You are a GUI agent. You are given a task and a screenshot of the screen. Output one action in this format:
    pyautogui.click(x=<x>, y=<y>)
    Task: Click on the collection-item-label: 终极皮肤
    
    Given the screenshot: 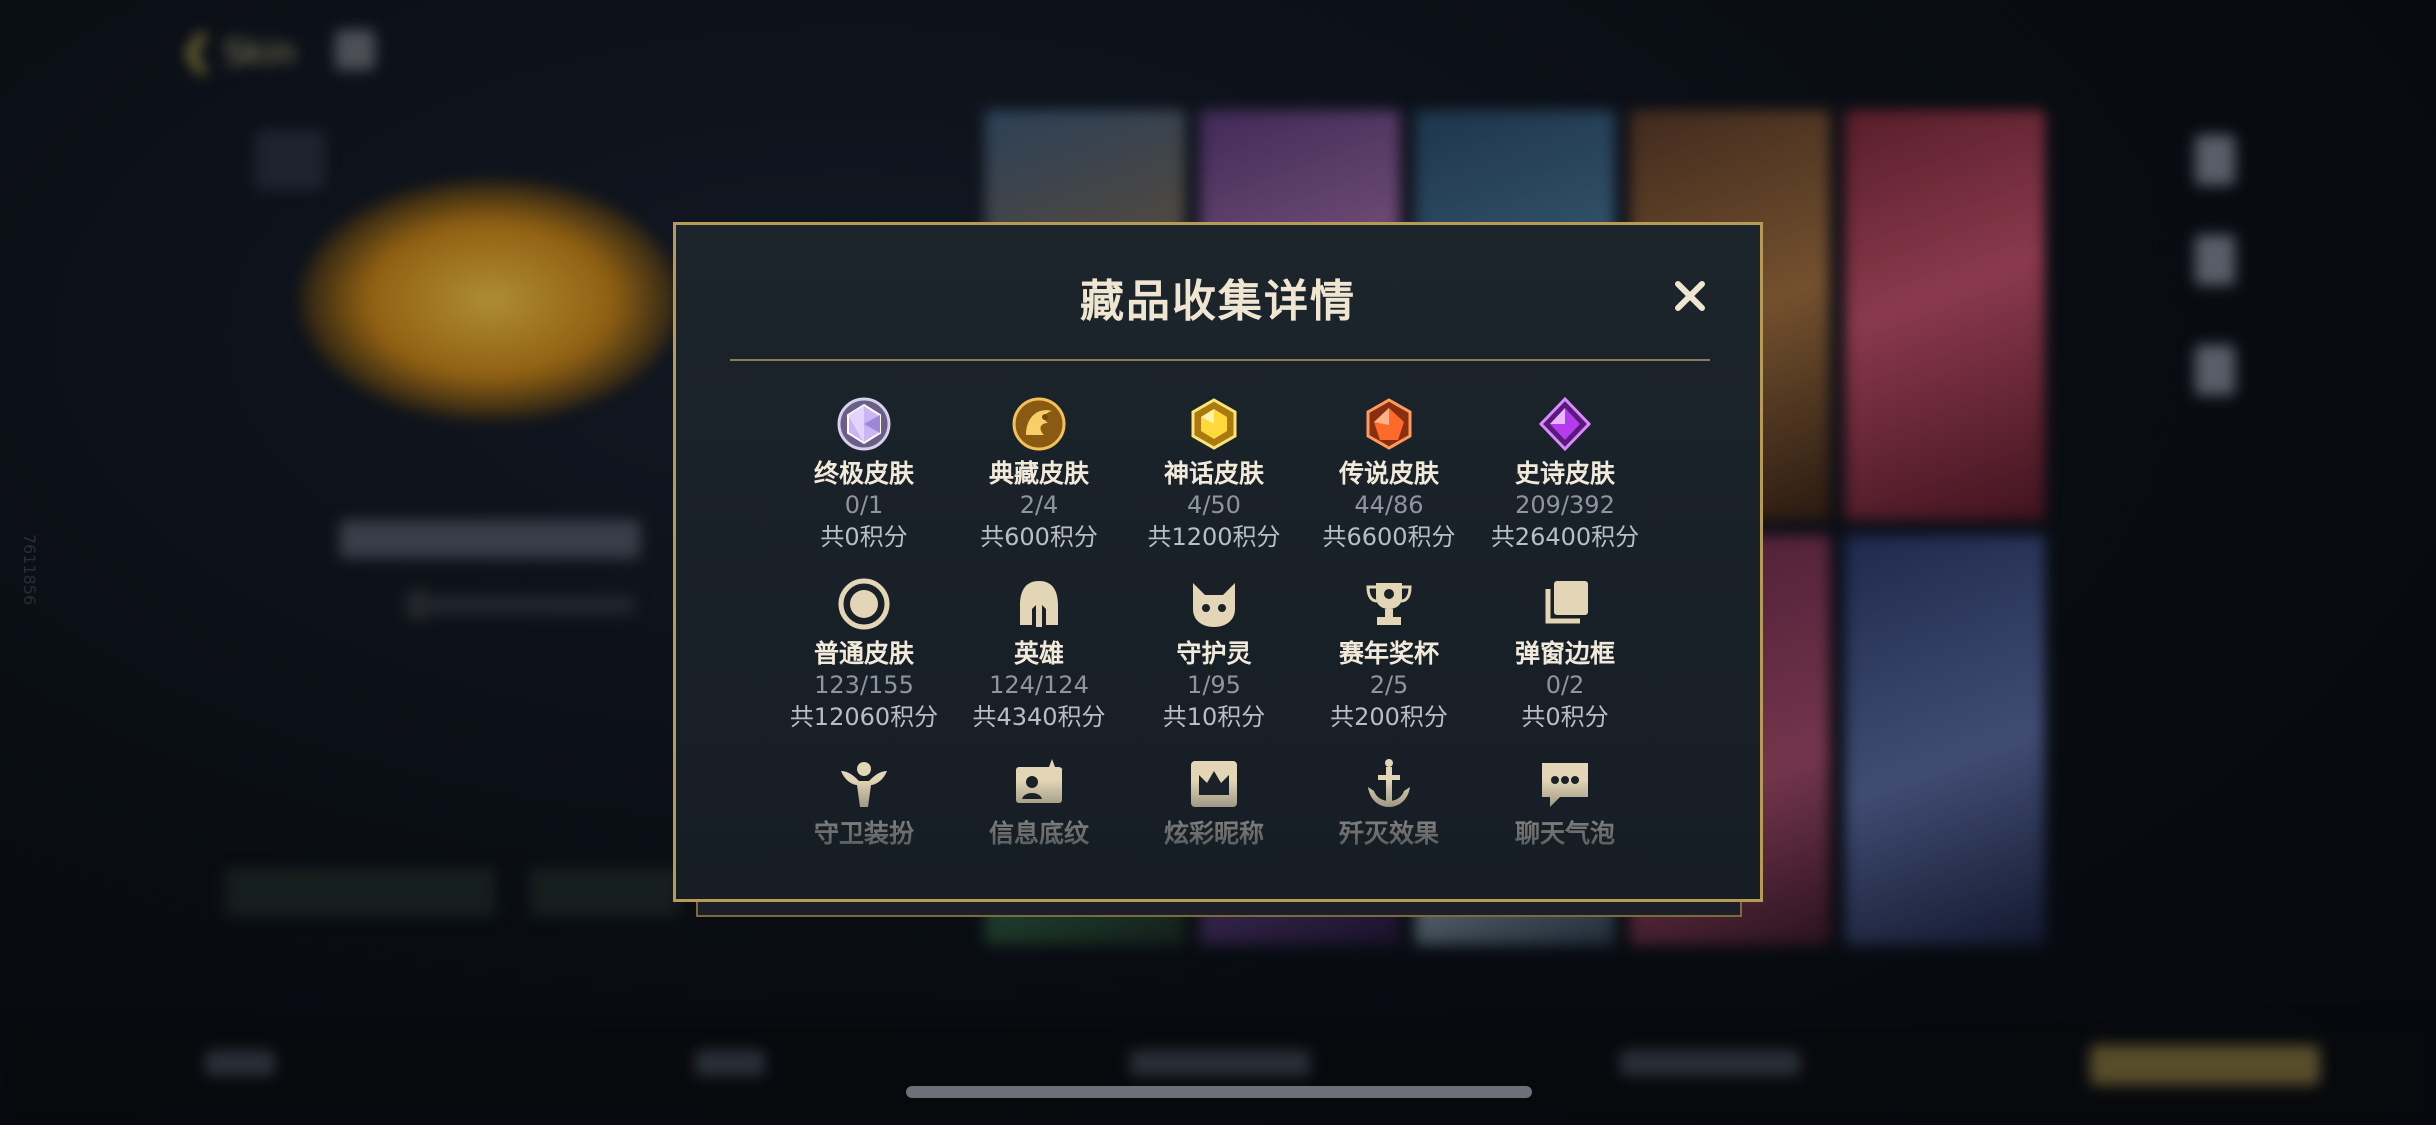 What is the action you would take?
    pyautogui.click(x=863, y=473)
    